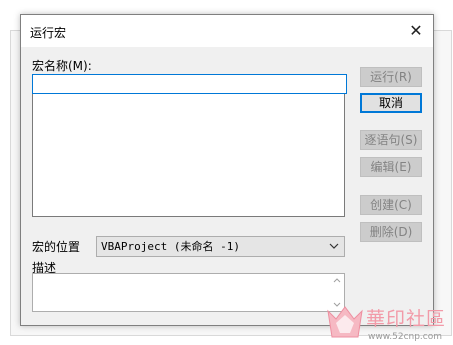 The width and height of the screenshot is (453, 345). What do you see at coordinates (334, 246) in the screenshot?
I see `chevron-down-icon` at bounding box center [334, 246].